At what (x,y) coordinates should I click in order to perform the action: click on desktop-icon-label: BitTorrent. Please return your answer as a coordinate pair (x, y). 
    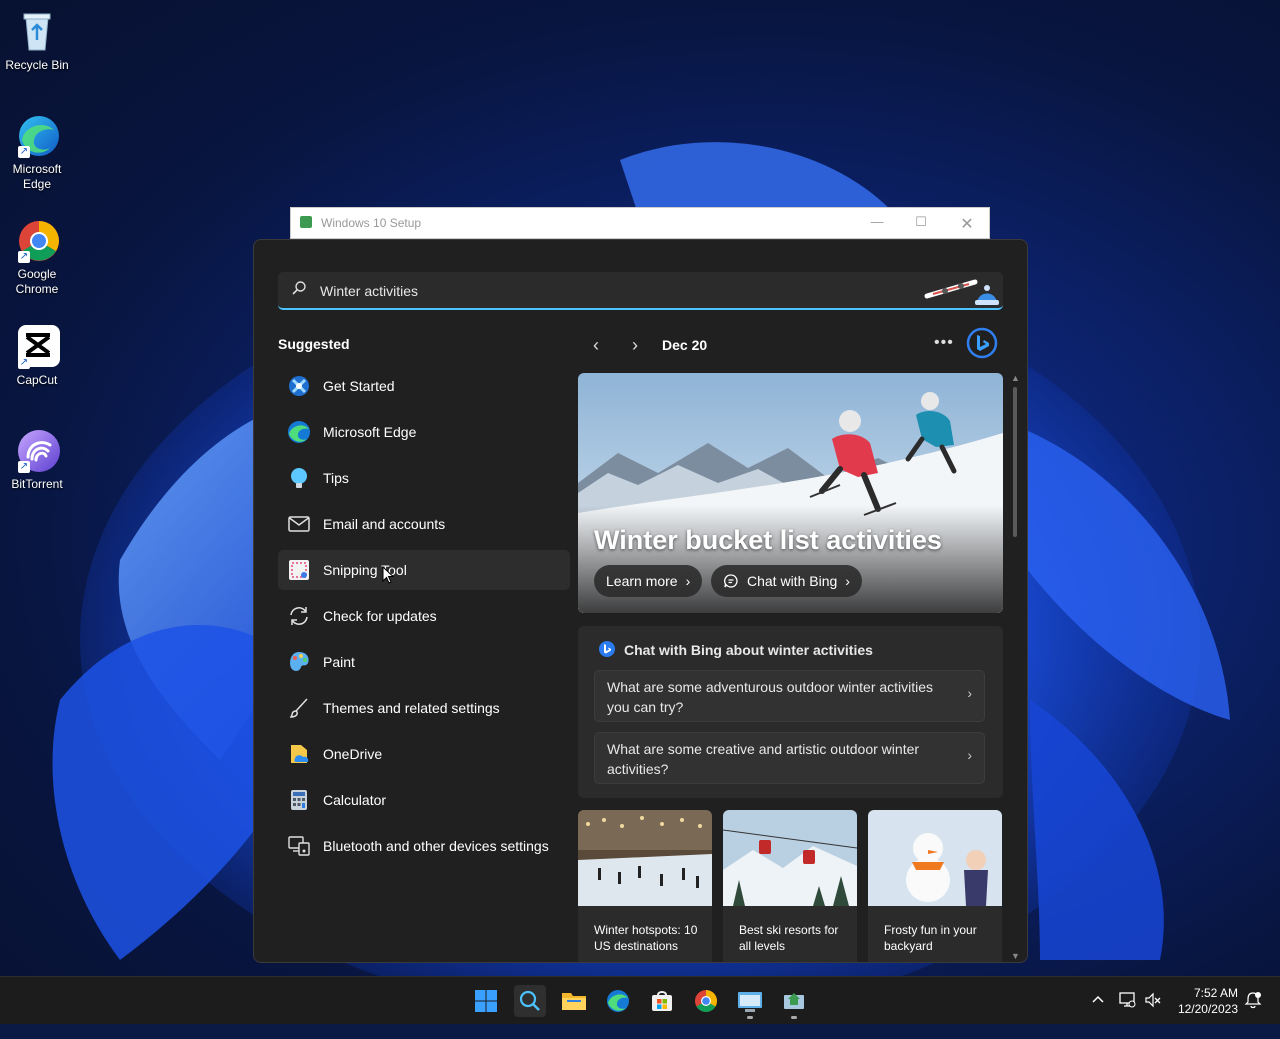
    Looking at the image, I should click on (37, 484).